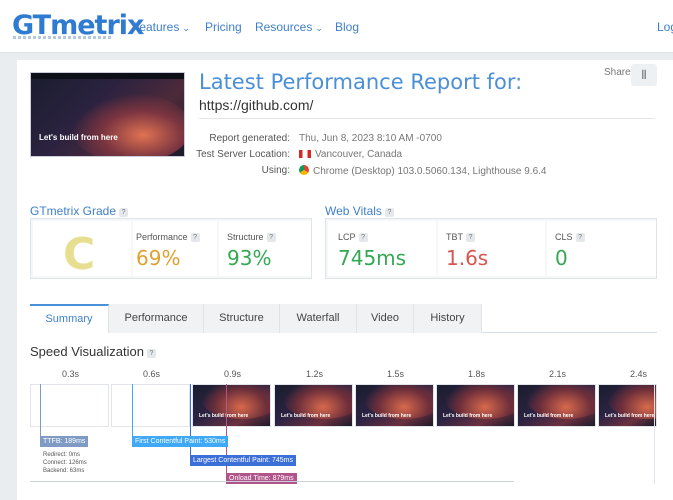  What do you see at coordinates (79, 254) in the screenshot?
I see `grade-letter: C` at bounding box center [79, 254].